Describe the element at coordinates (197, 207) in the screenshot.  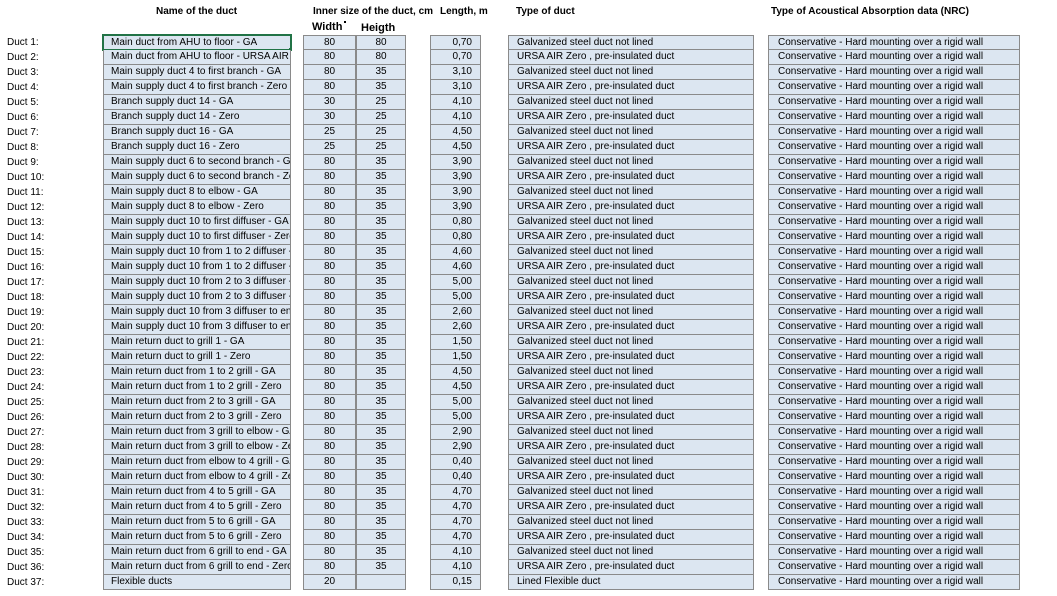
I see `duct-name-cell: Main supply duct 8 to elbow - Zero` at that location.